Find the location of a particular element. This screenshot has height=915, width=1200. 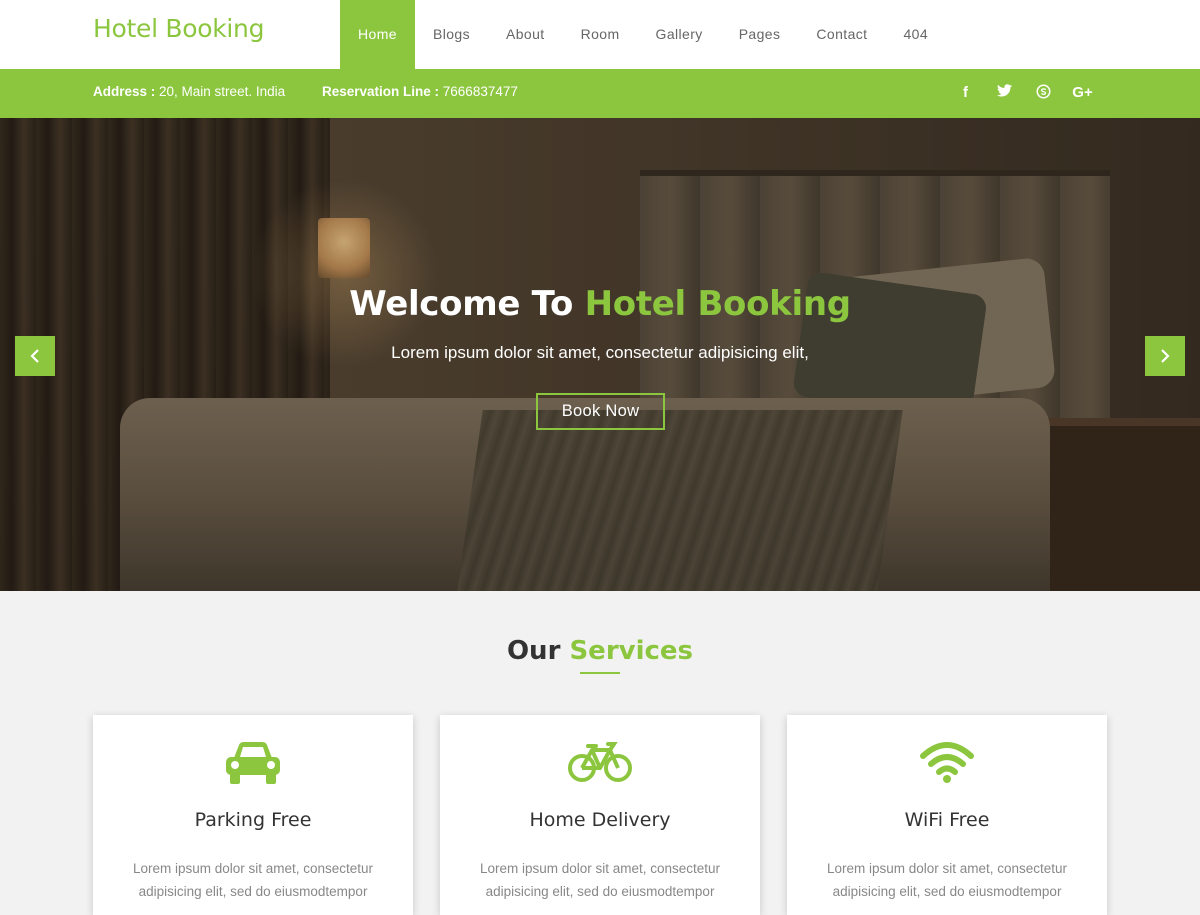

social-links: f G+ is located at coordinates (1024, 93).